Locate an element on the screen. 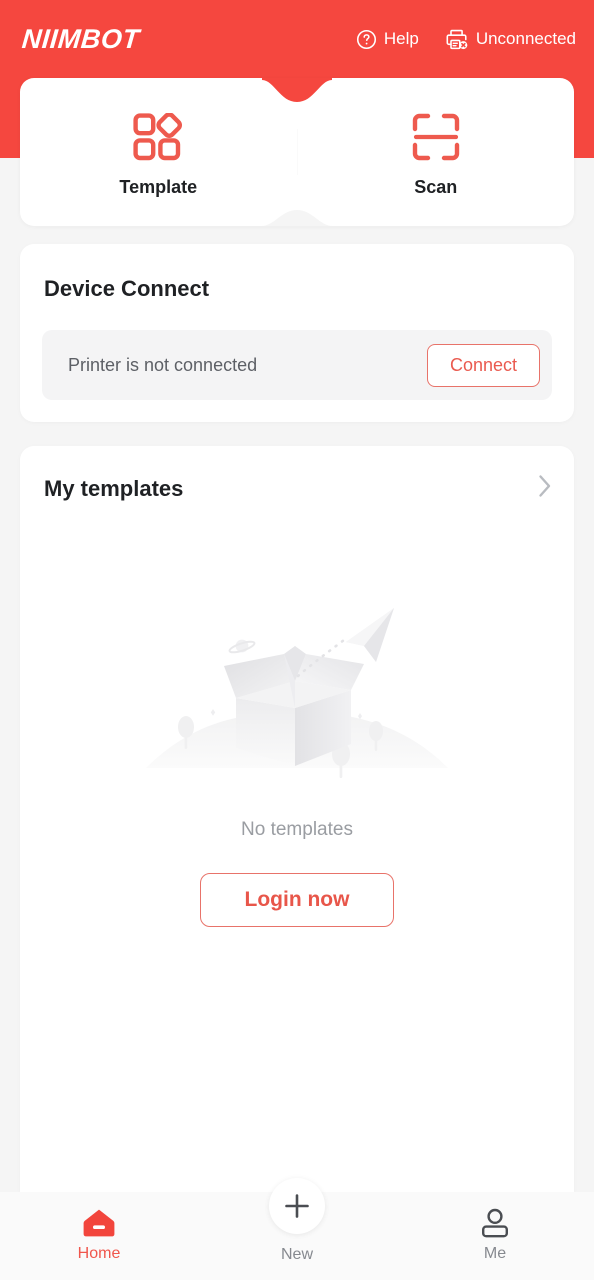  login-now-button: Login now is located at coordinates (297, 900).